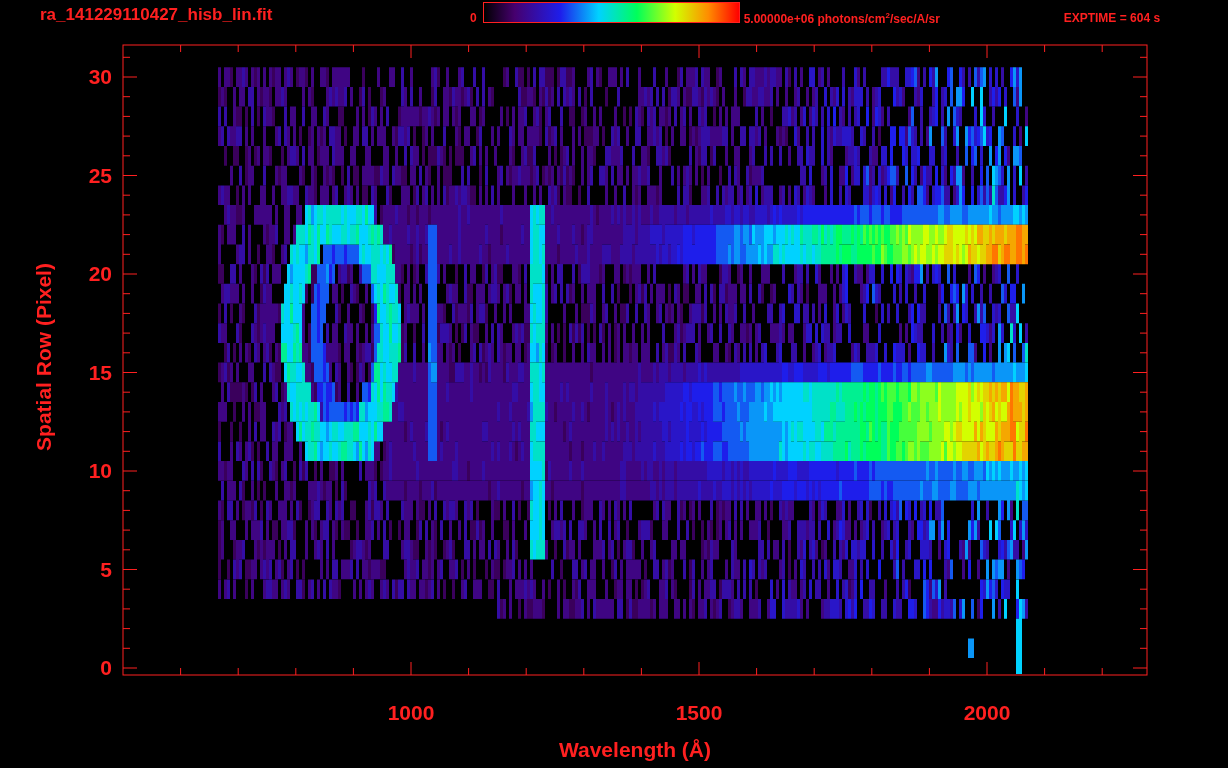 The image size is (1228, 768). What do you see at coordinates (106, 667) in the screenshot?
I see `y-tick-label: 0` at bounding box center [106, 667].